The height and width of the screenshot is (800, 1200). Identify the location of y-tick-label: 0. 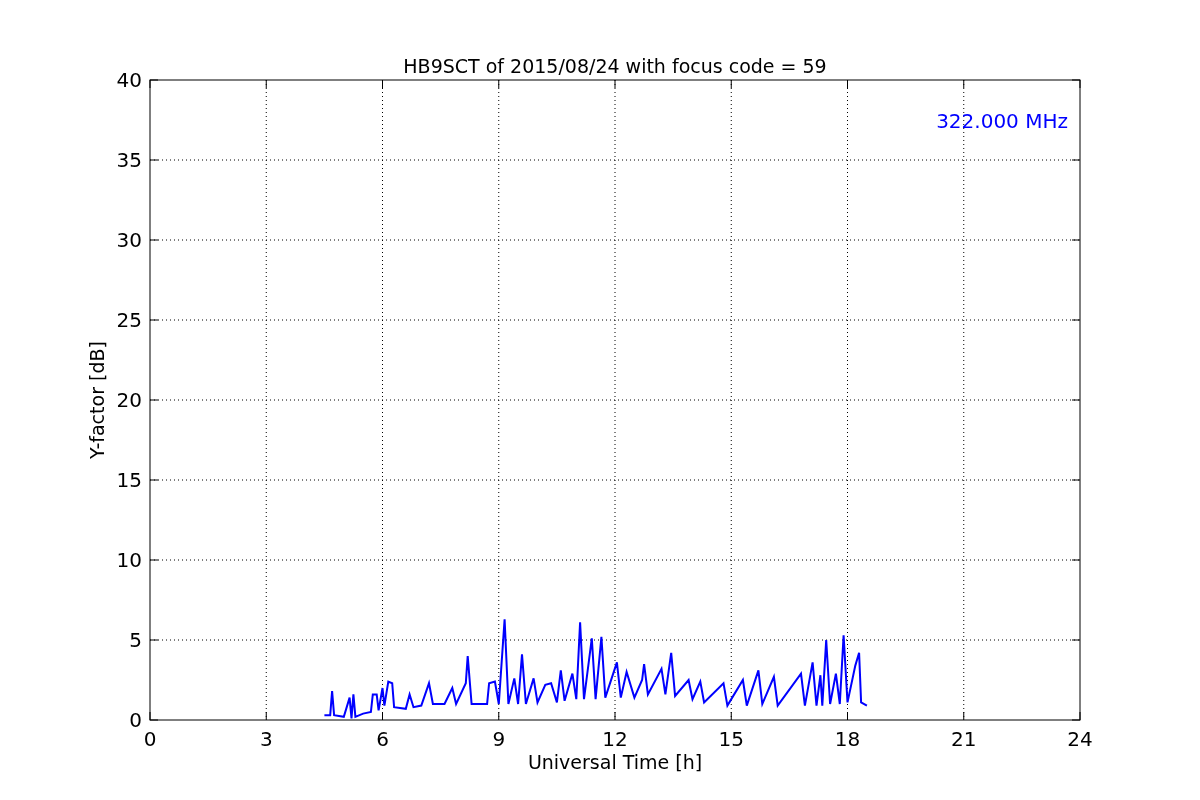
(135, 720).